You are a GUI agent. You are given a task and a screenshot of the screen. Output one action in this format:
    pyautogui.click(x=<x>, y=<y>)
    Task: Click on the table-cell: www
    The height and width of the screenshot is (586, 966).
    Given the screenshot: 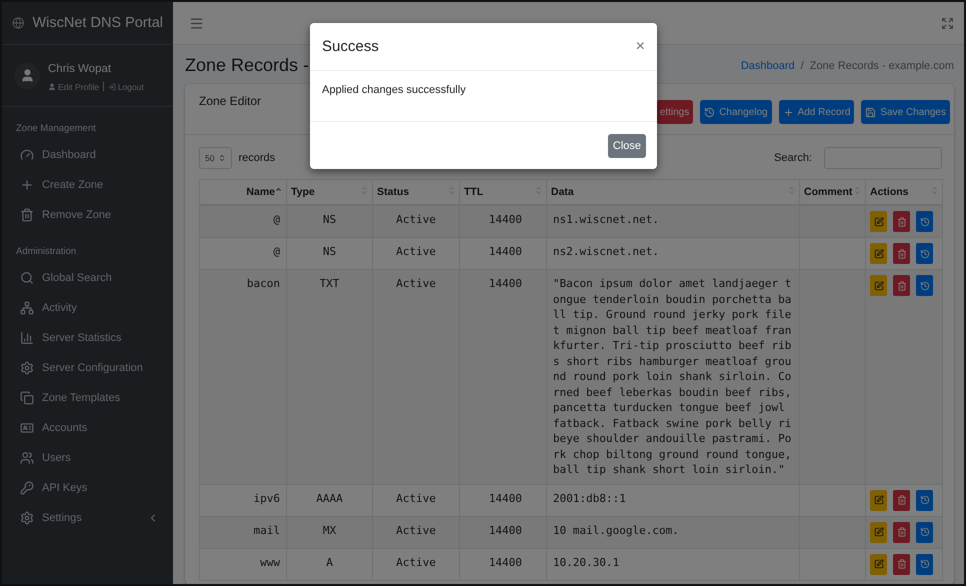 What is the action you would take?
    pyautogui.click(x=243, y=564)
    